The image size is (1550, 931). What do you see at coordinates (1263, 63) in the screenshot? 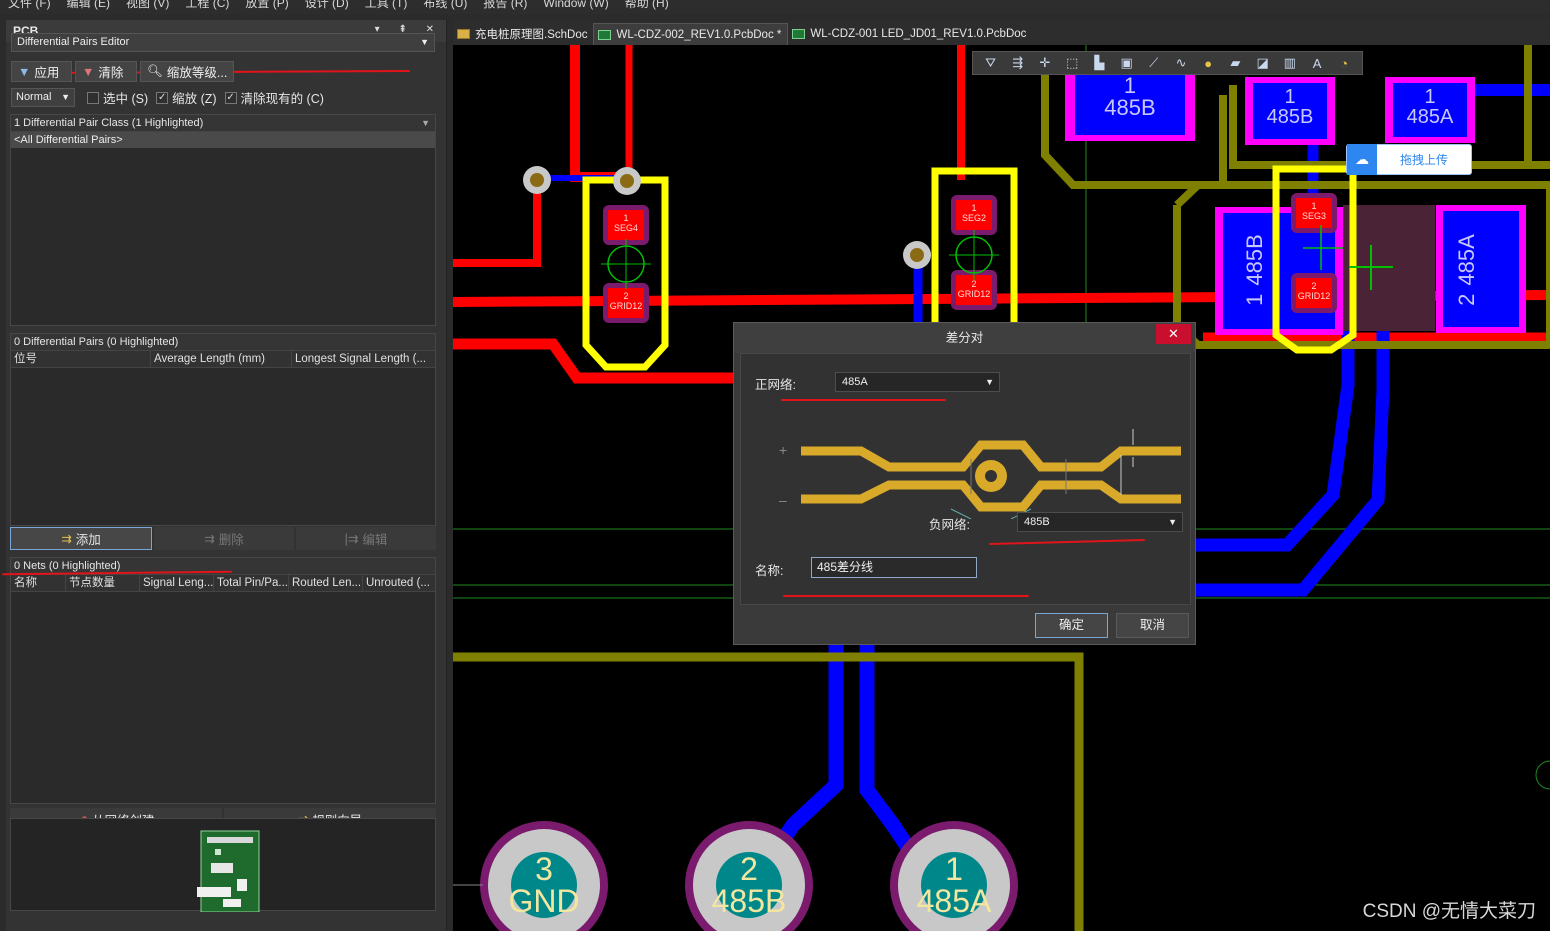
I see `dimension-icon: ◪` at bounding box center [1263, 63].